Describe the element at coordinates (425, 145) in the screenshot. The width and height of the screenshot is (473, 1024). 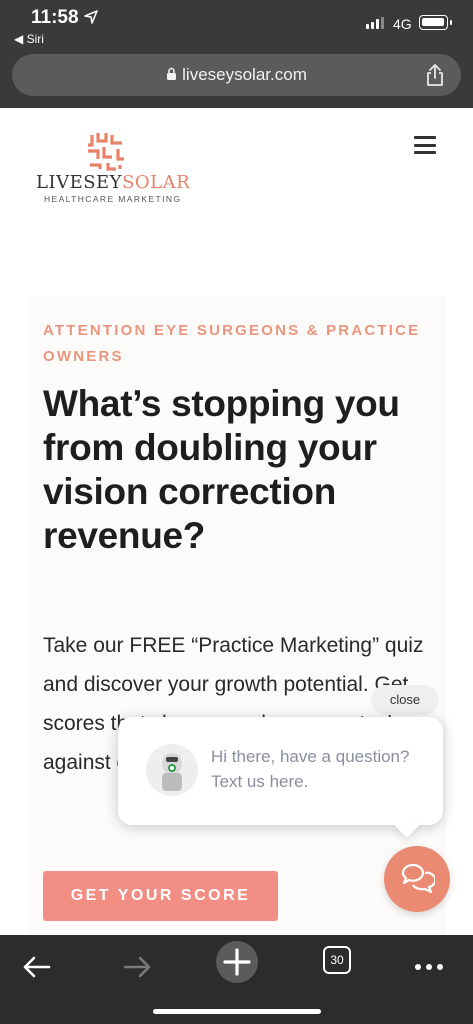
I see `hamburger-menu-icon` at that location.